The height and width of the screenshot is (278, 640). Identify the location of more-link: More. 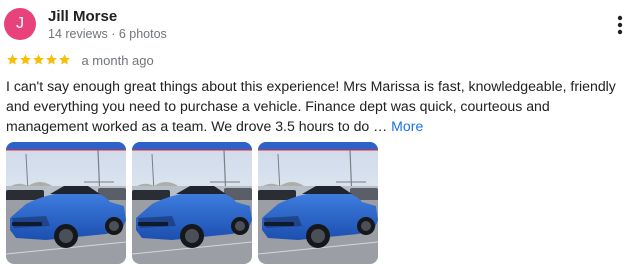
(407, 126).